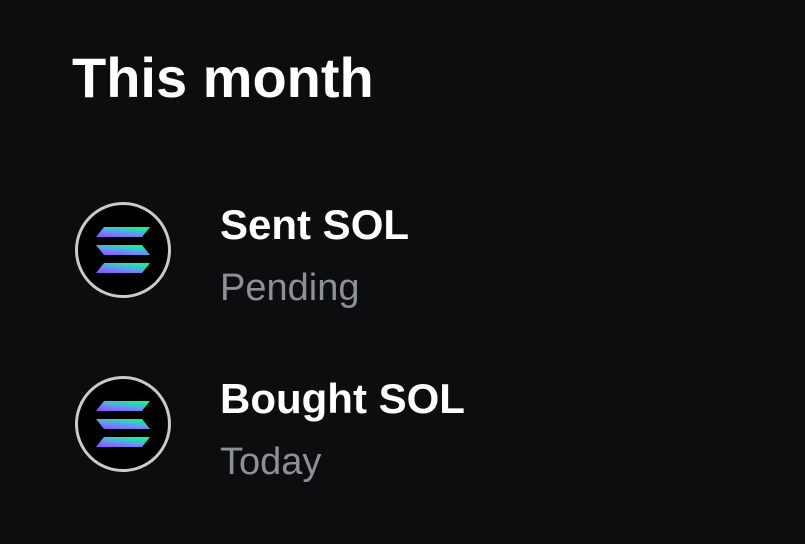 Image resolution: width=805 pixels, height=544 pixels. I want to click on section-title: This month, so click(223, 77).